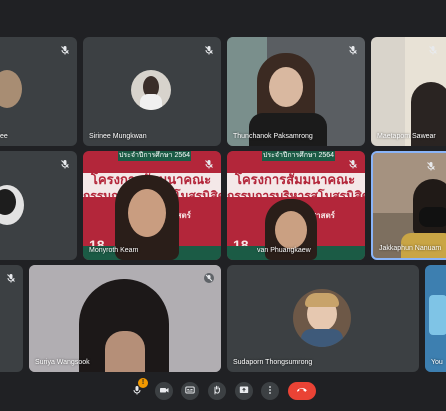  I want to click on captions-button, so click(190, 391).